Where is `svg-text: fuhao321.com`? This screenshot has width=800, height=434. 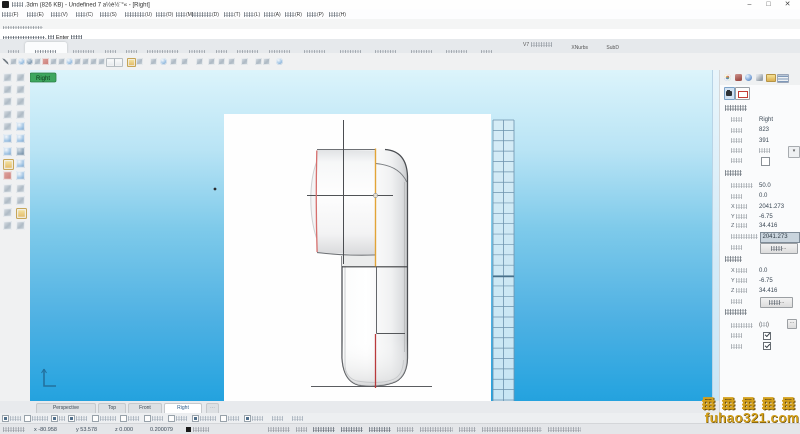 svg-text: fuhao321.com is located at coordinates (752, 418).